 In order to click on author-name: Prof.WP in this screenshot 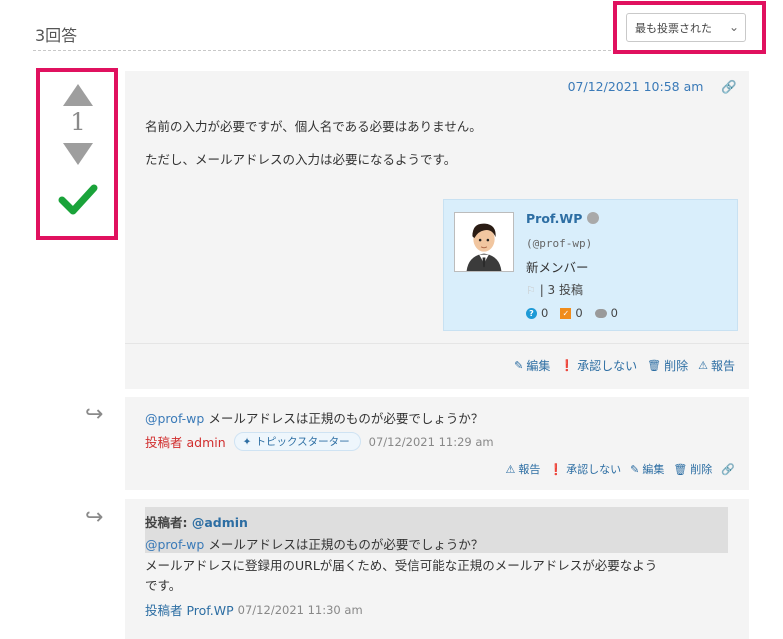, I will do `click(554, 218)`.